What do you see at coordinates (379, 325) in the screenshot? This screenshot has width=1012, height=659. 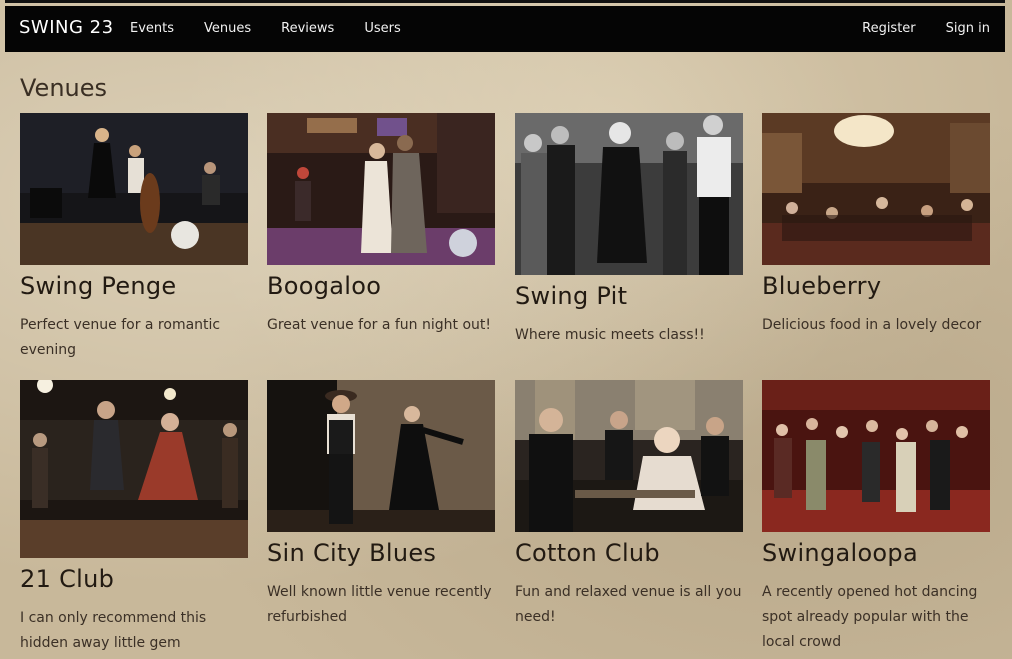 I see `venue-description: Great venue for a fun night out!` at bounding box center [379, 325].